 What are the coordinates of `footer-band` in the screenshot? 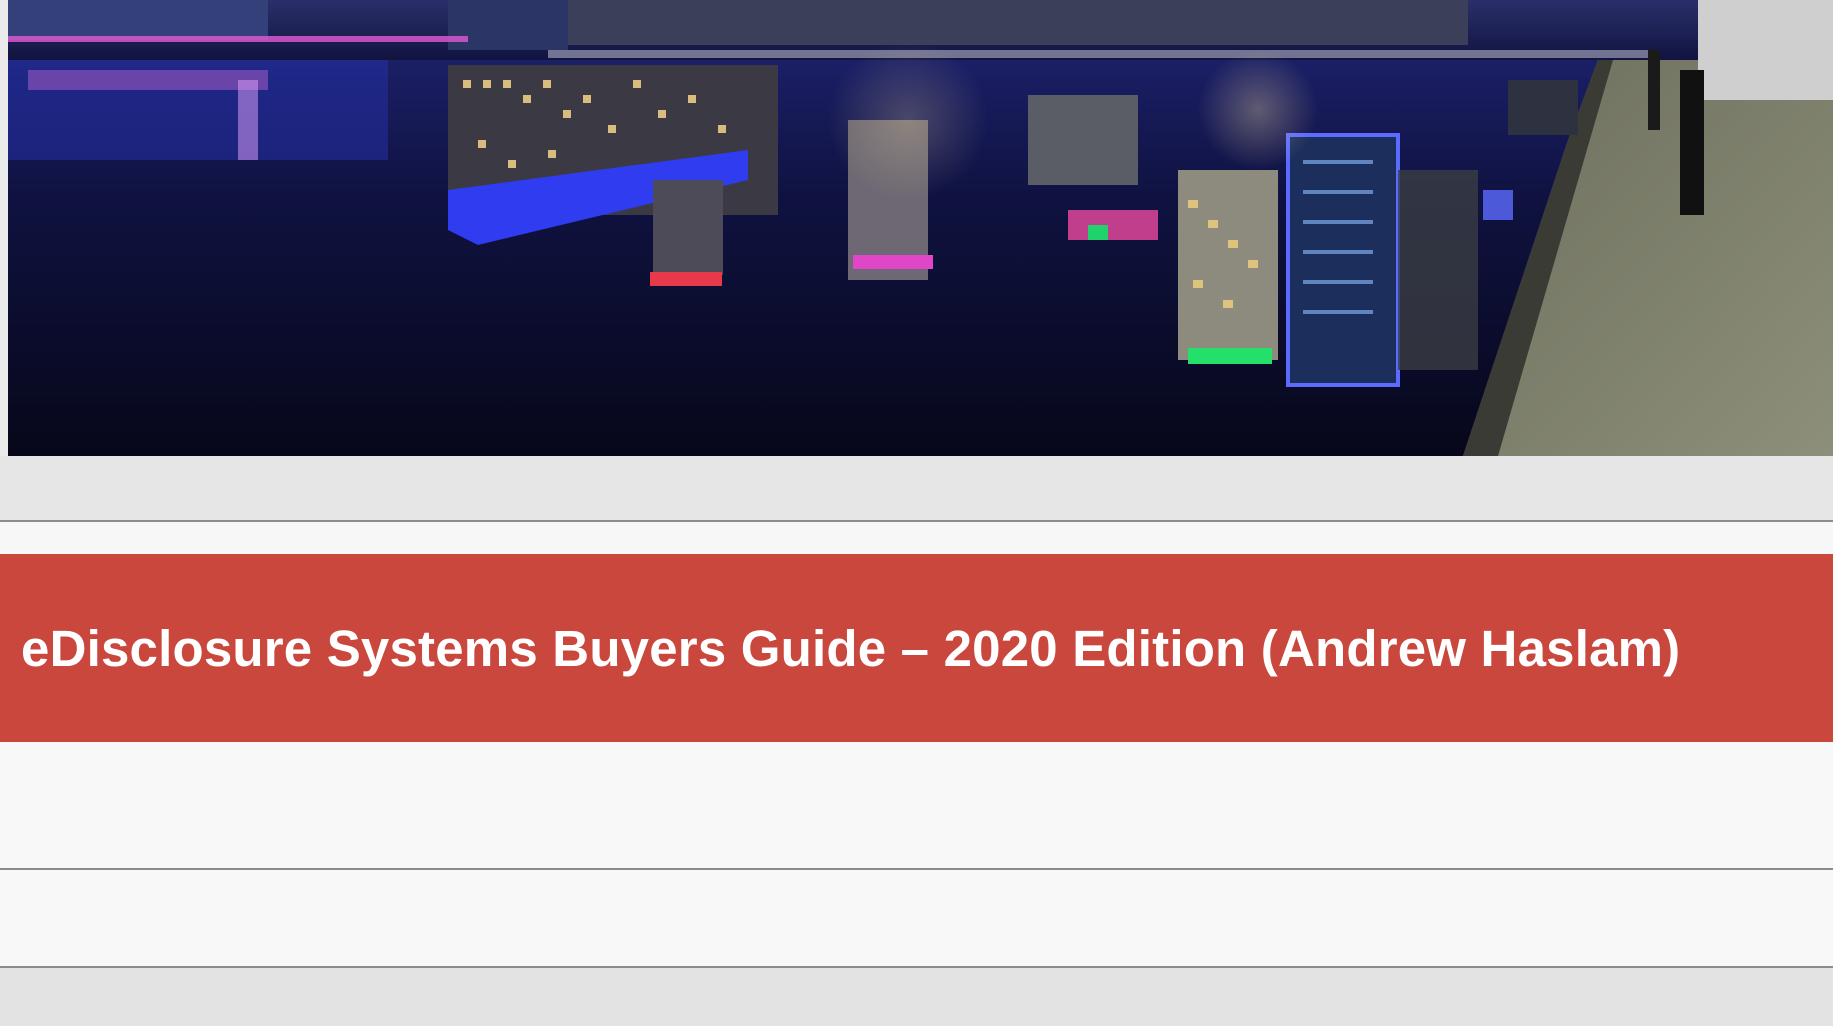 It's located at (916, 997).